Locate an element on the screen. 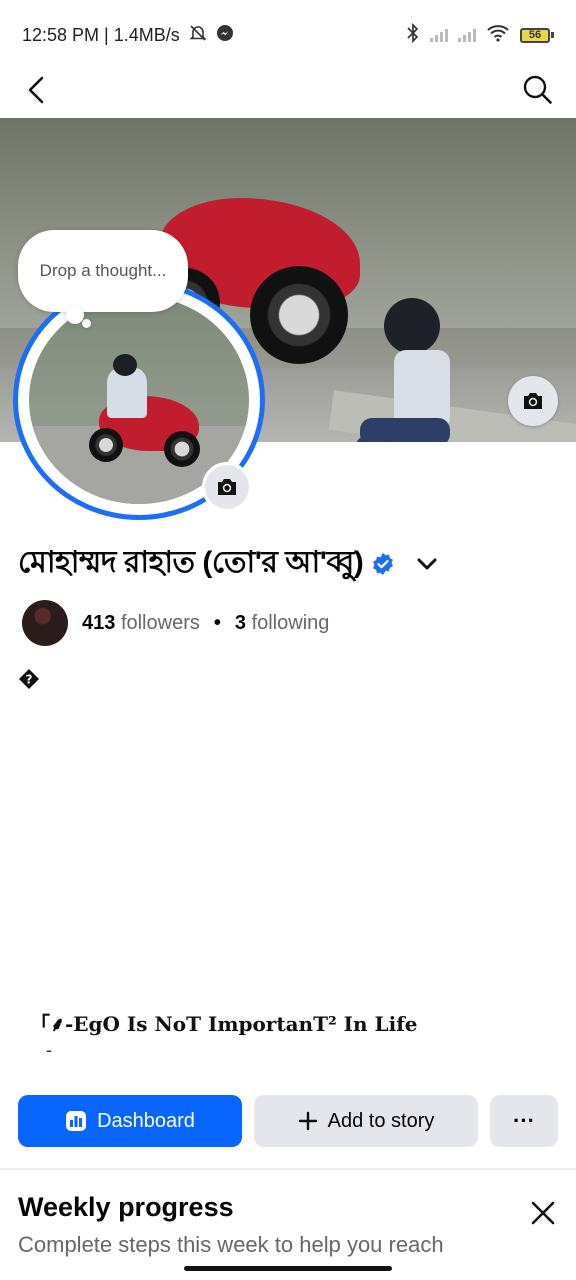  back-button is located at coordinates (37, 90).